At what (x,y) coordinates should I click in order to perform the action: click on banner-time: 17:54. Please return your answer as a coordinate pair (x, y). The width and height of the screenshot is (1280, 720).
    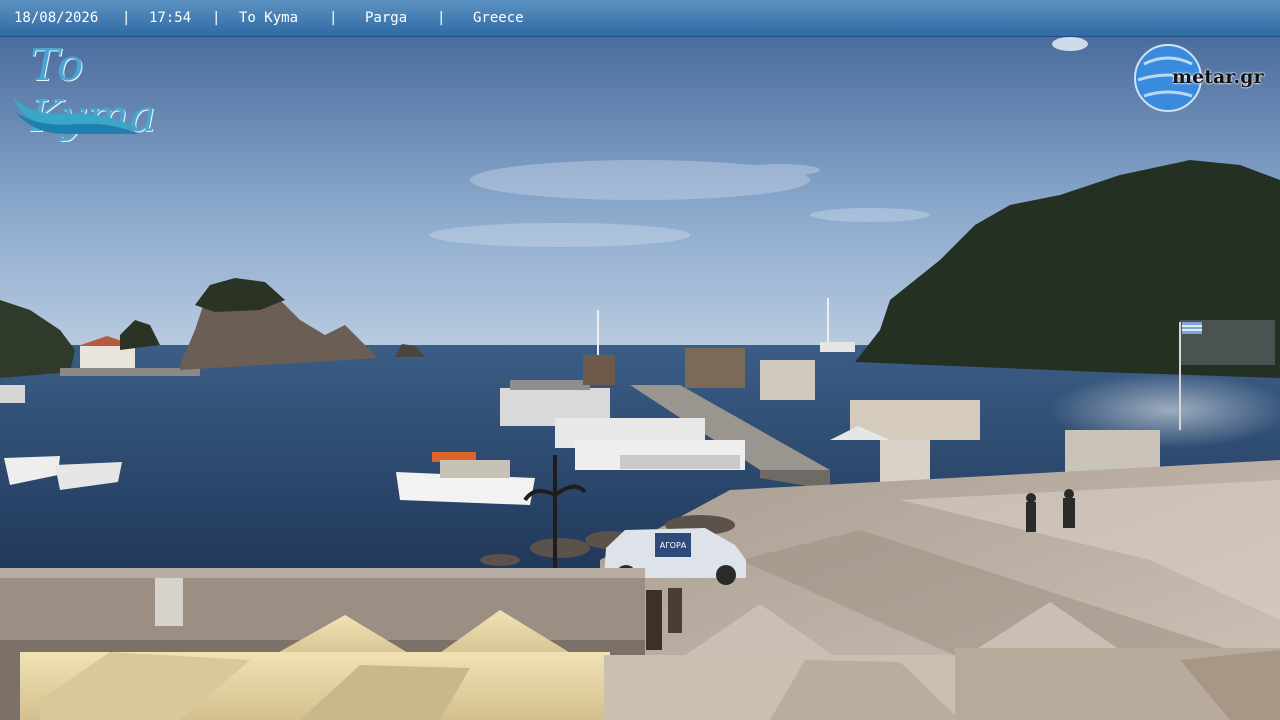
    Looking at the image, I should click on (170, 18).